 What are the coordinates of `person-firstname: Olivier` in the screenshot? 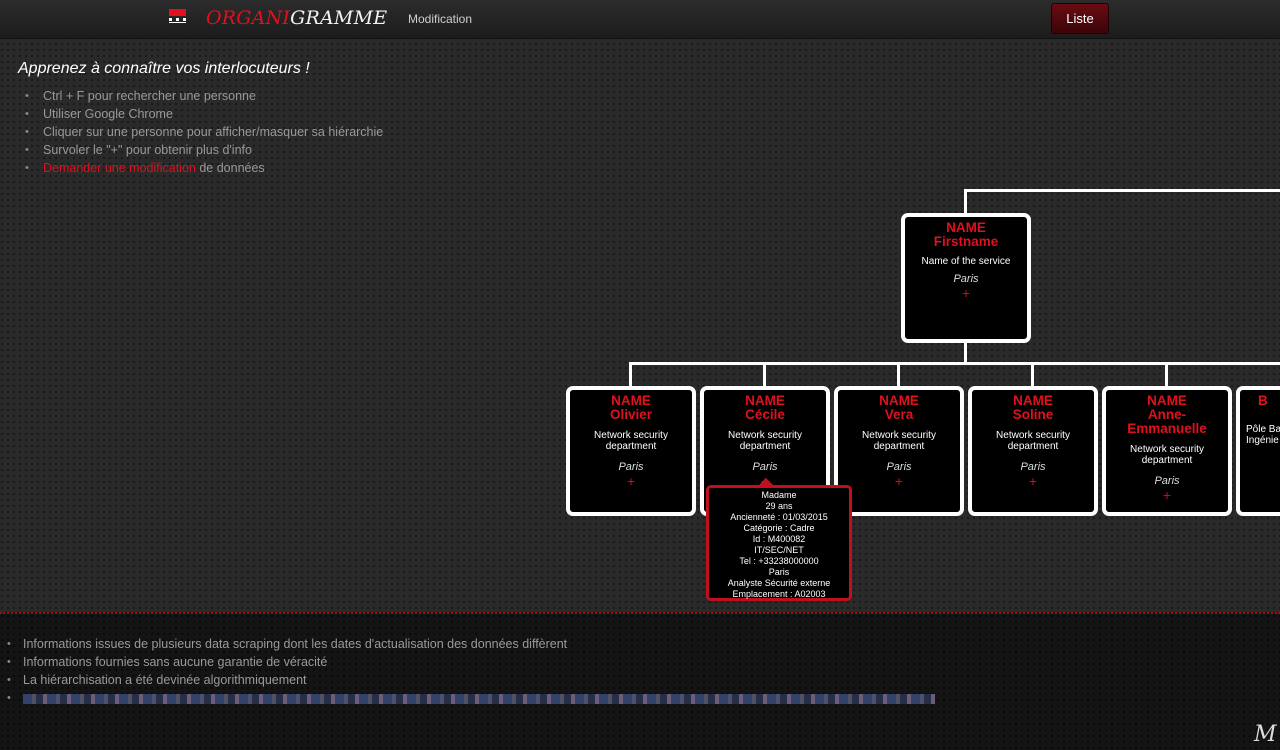 It's located at (631, 414).